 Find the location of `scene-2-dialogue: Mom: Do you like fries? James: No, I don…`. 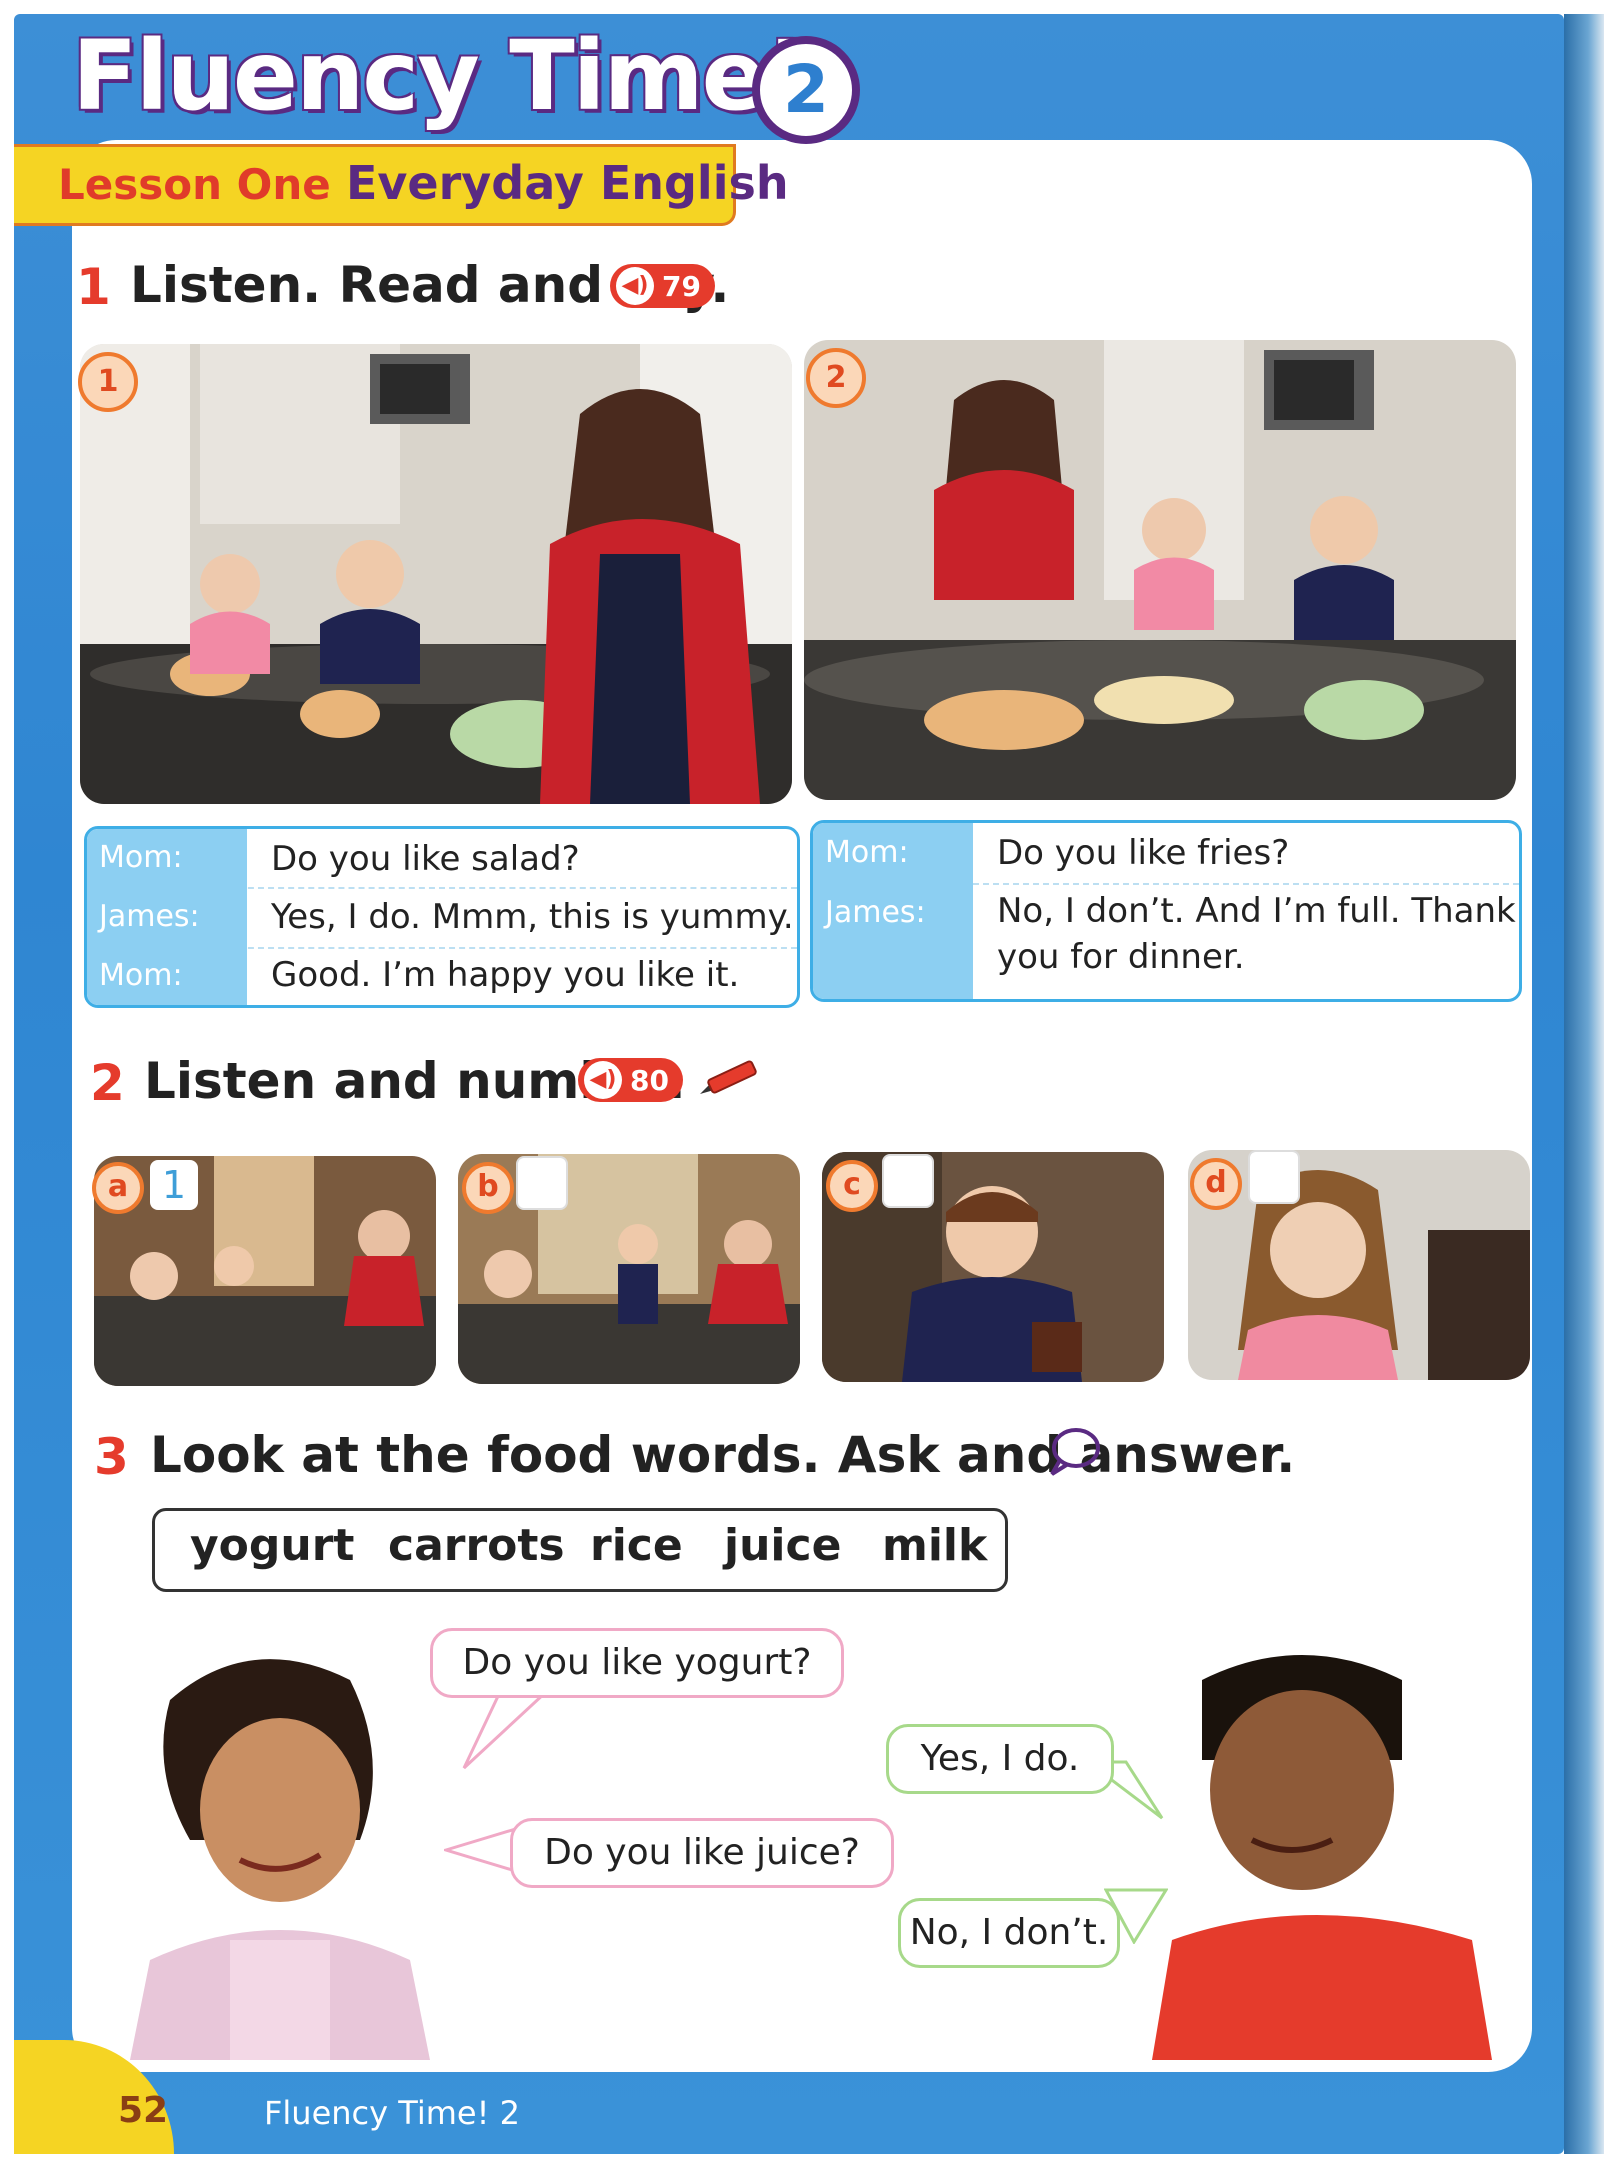

scene-2-dialogue: Mom: Do you like fries? James: No, I don… is located at coordinates (1166, 911).